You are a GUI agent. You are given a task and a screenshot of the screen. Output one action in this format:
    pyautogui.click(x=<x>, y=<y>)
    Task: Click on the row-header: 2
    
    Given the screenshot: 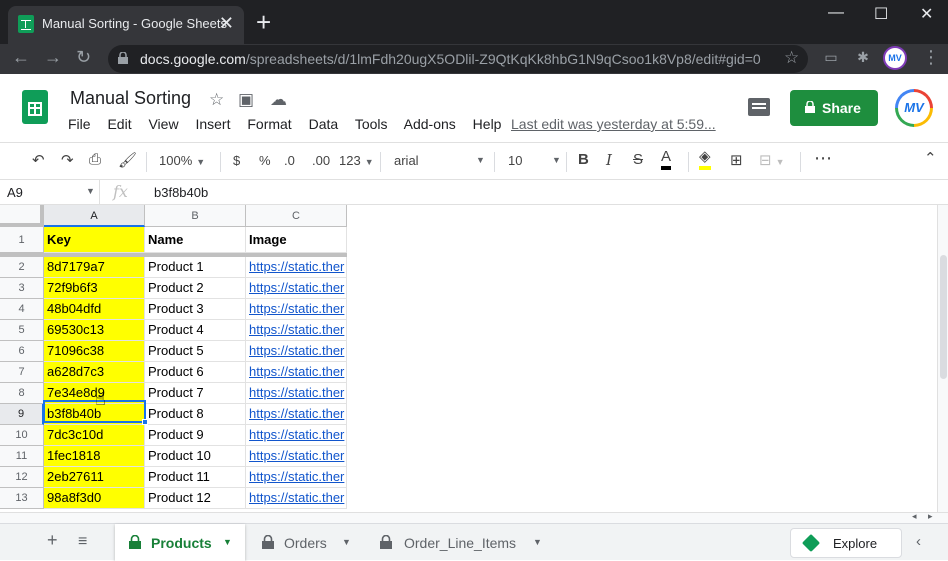 What is the action you would take?
    pyautogui.click(x=22, y=267)
    